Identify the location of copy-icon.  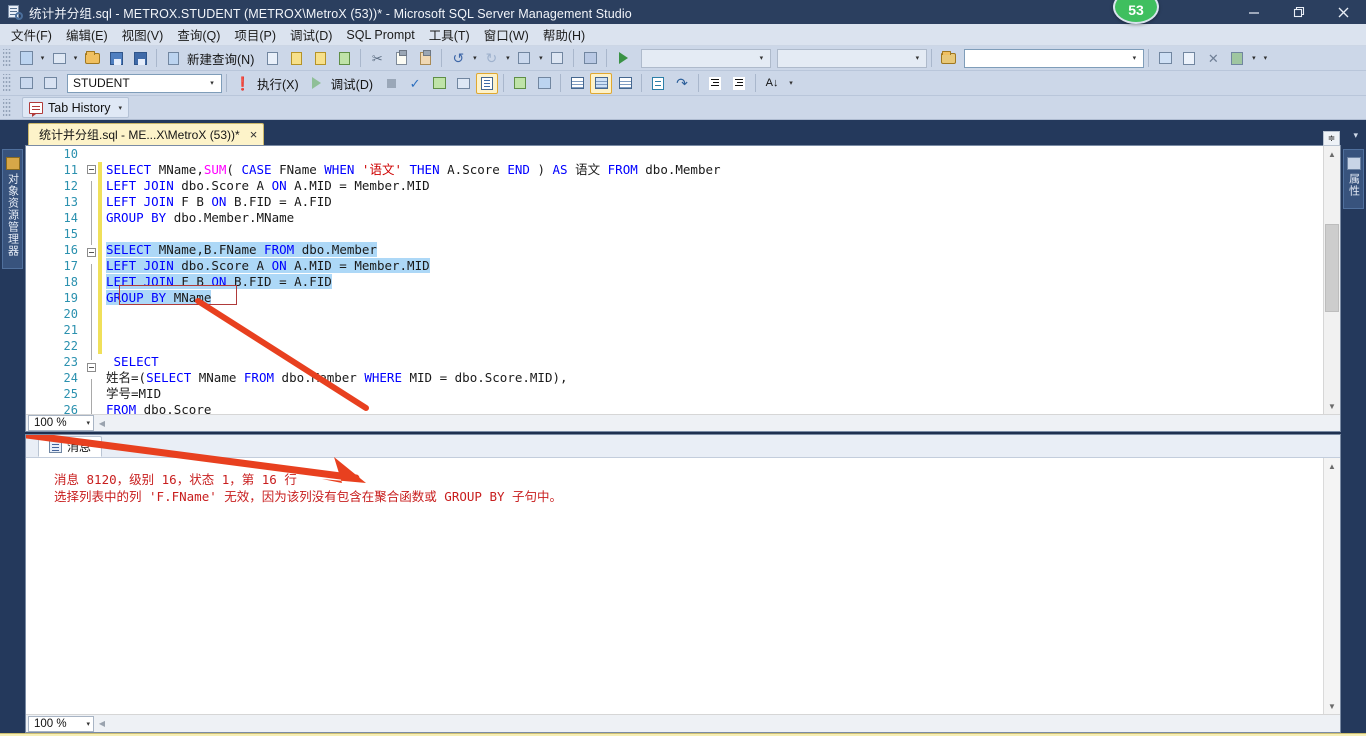
(401, 58).